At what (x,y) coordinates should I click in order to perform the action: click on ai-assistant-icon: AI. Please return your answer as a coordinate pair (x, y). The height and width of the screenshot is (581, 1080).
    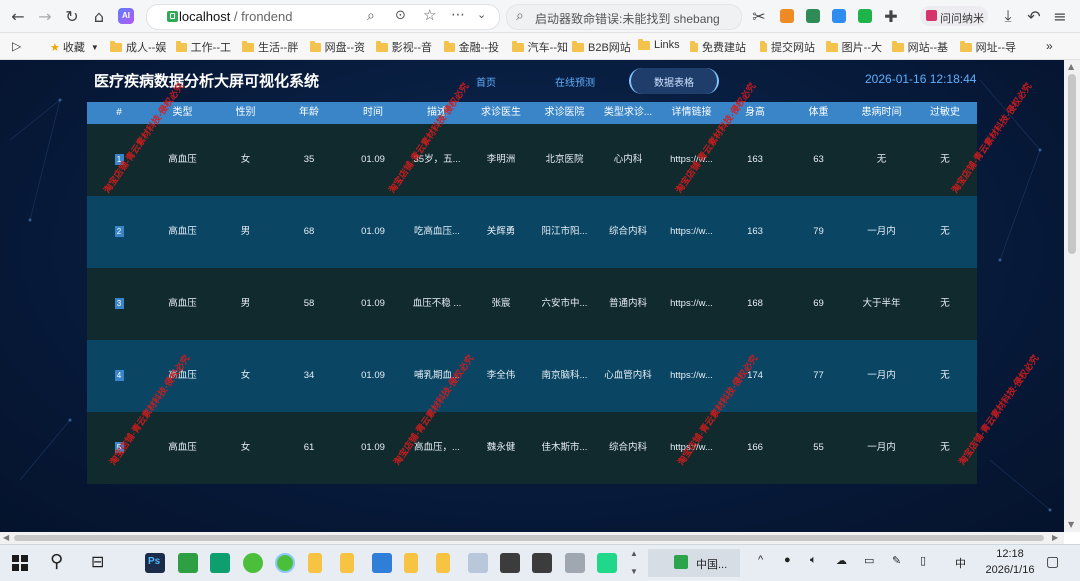
    Looking at the image, I should click on (126, 16).